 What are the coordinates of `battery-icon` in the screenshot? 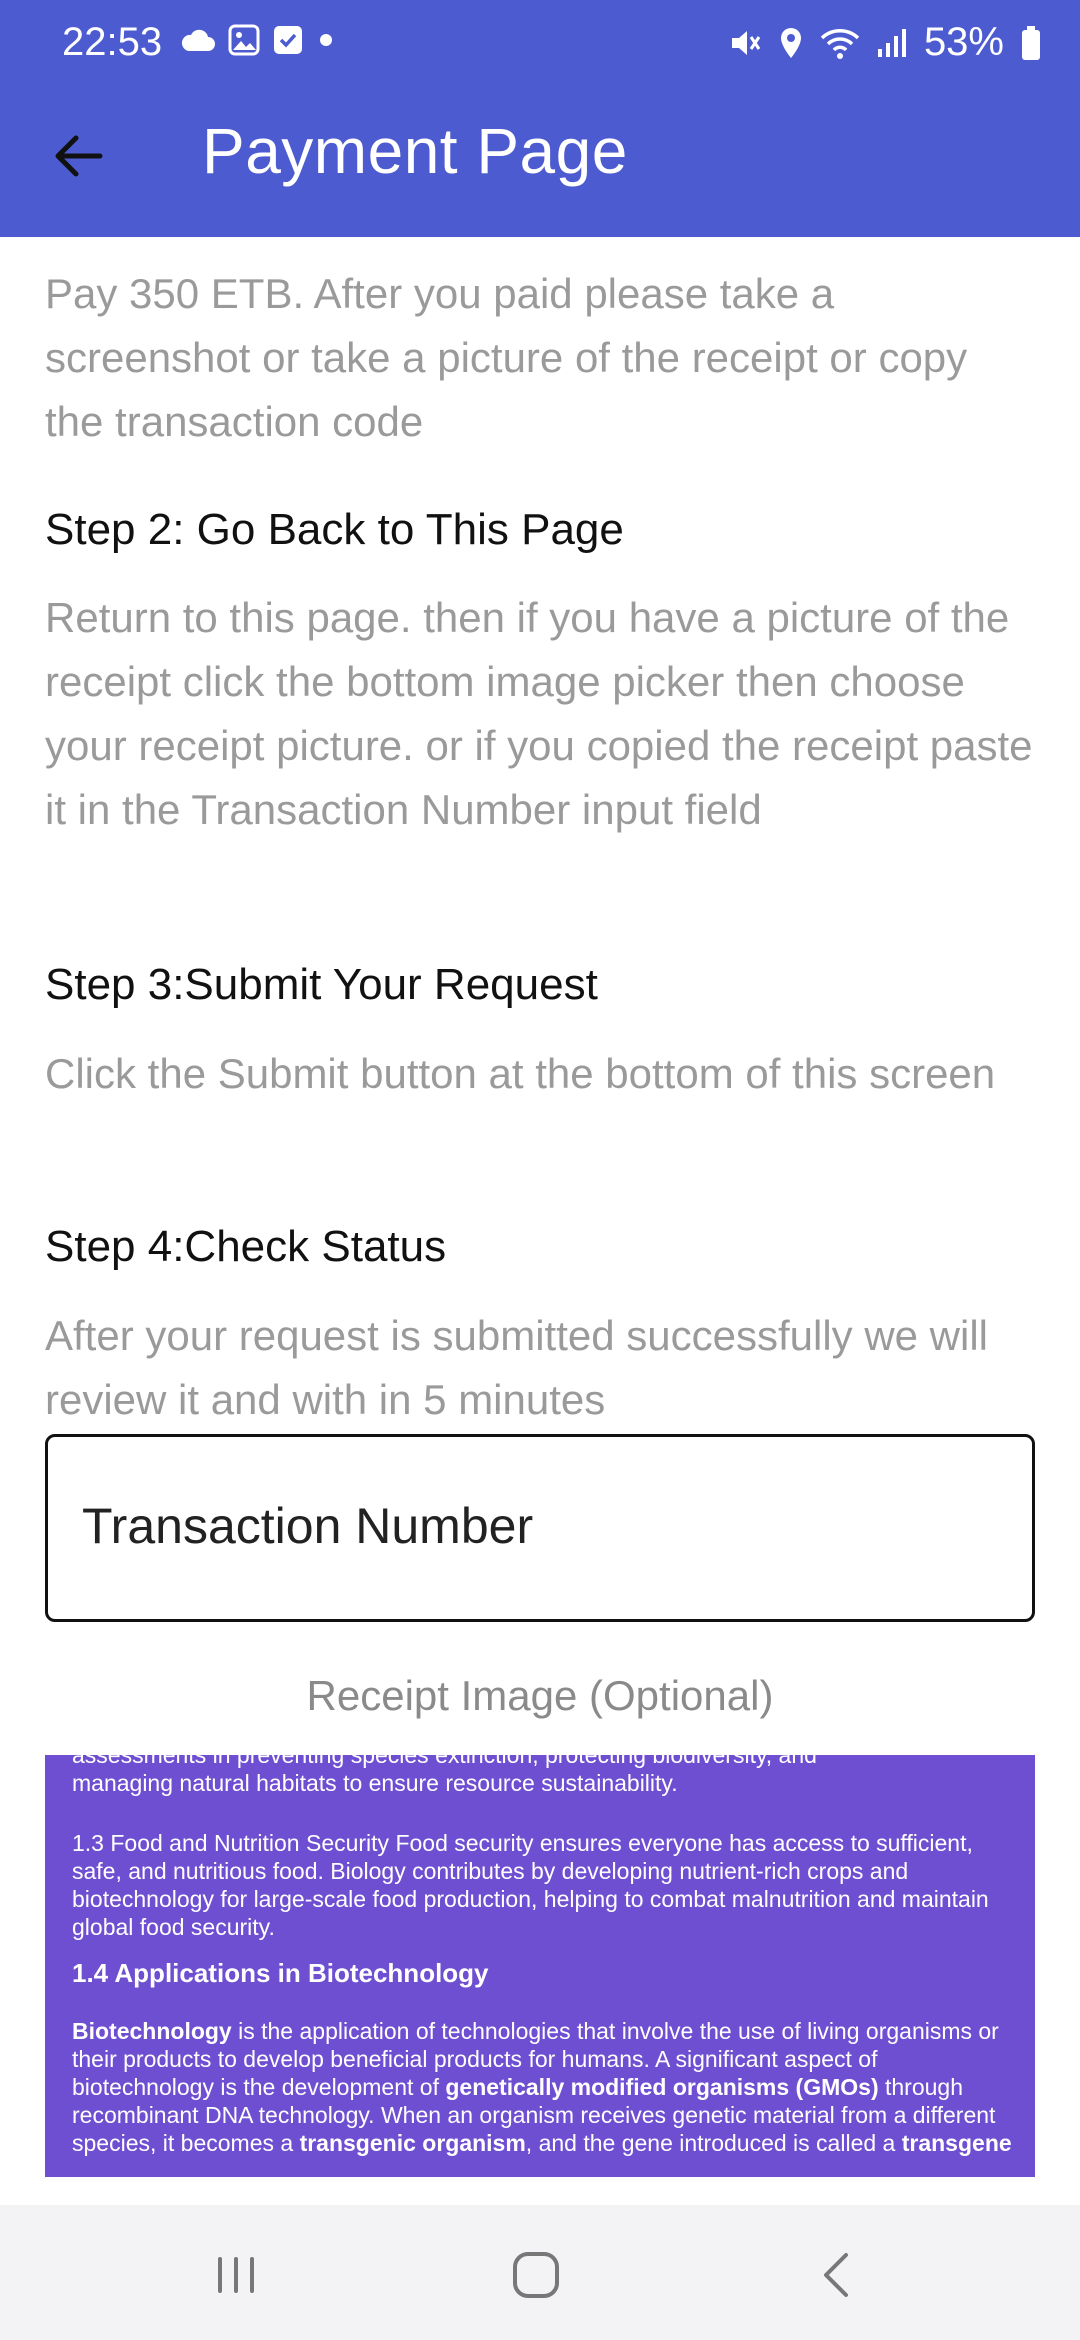 It's located at (1031, 42).